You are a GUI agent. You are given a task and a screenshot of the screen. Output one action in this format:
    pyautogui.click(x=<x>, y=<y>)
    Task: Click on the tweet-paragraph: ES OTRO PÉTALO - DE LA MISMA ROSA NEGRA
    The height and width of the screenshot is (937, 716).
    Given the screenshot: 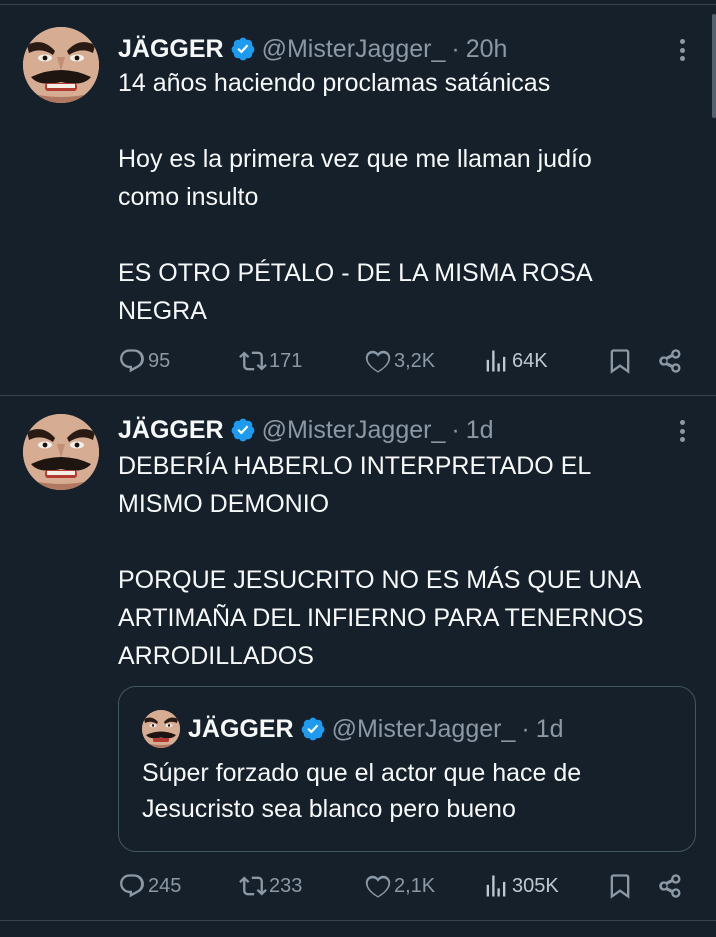 What is the action you would take?
    pyautogui.click(x=355, y=292)
    